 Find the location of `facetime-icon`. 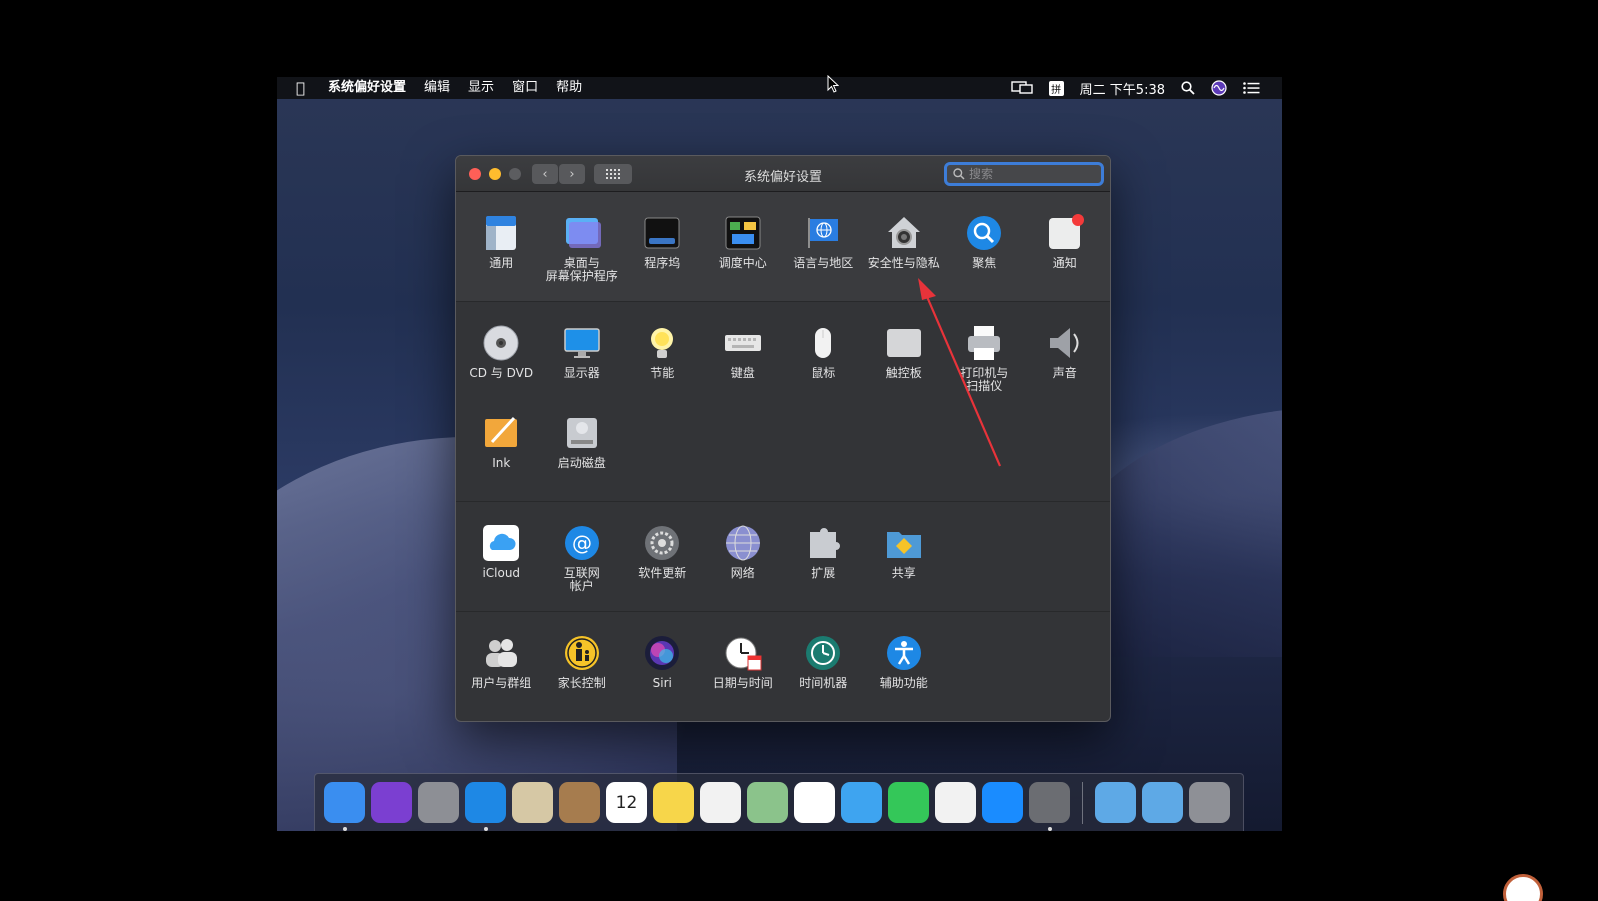

facetime-icon is located at coordinates (908, 802).